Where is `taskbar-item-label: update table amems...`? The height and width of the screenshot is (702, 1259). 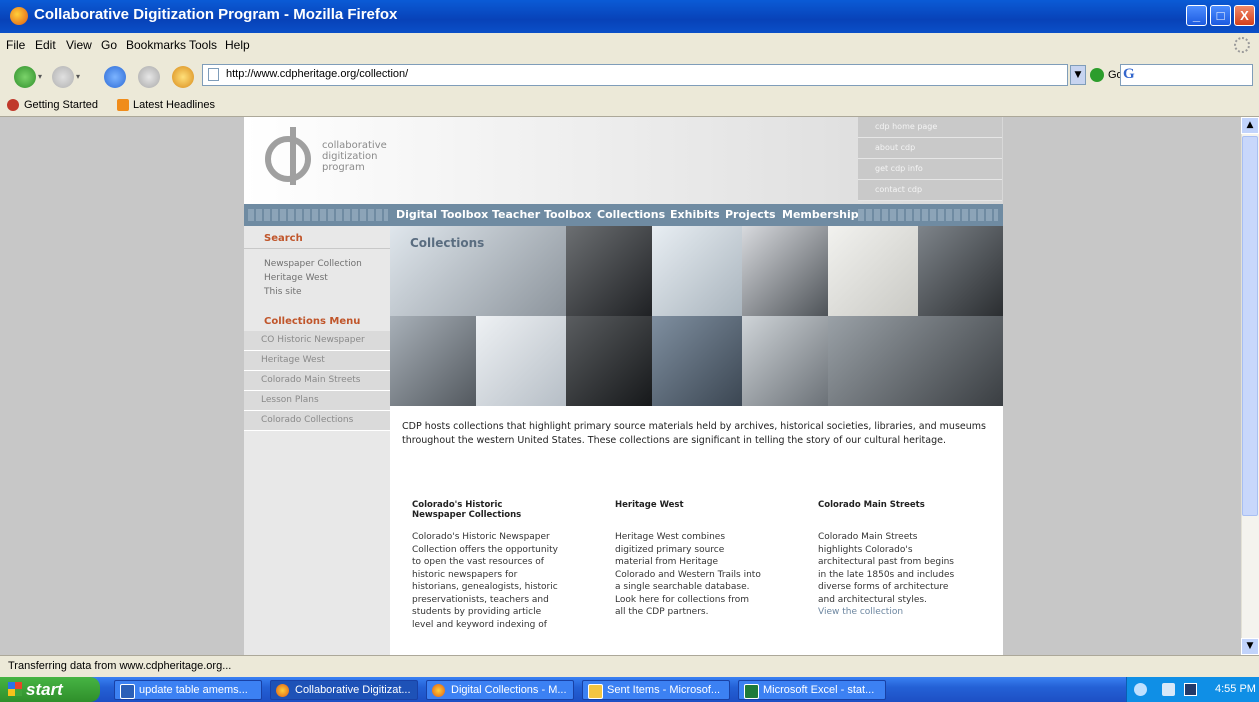 taskbar-item-label: update table amems... is located at coordinates (193, 690).